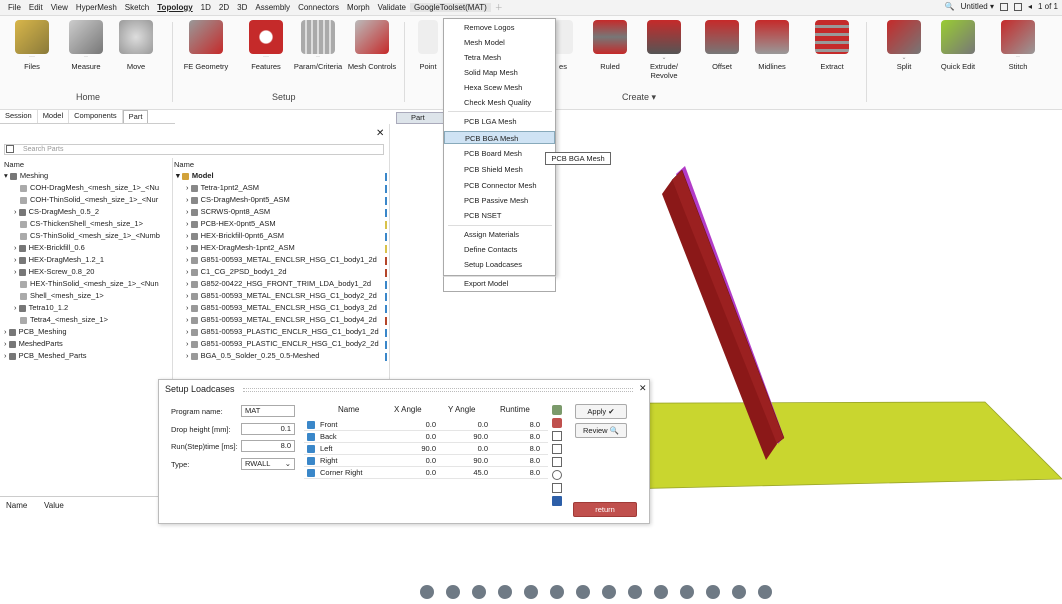 This screenshot has width=1062, height=604. What do you see at coordinates (643, 388) in the screenshot?
I see `dialog-close-icon: ✕` at bounding box center [643, 388].